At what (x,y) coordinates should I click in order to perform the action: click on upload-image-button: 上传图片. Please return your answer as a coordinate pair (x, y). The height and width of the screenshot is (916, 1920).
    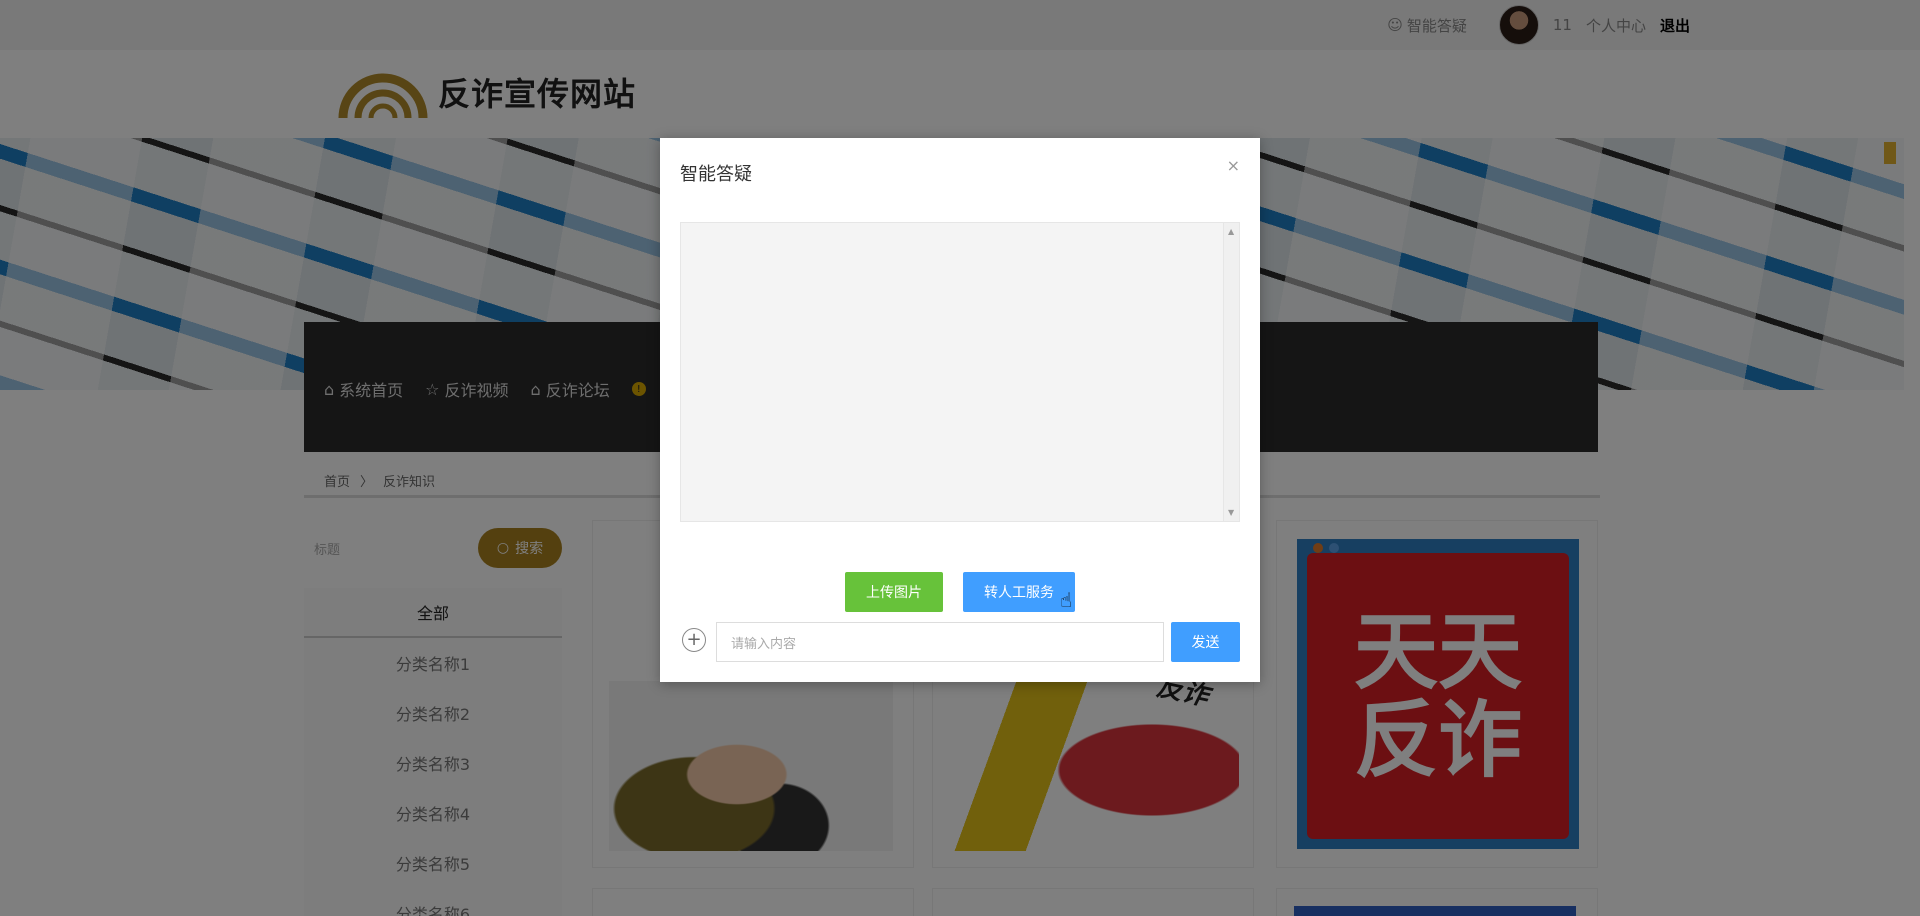
    Looking at the image, I should click on (894, 592).